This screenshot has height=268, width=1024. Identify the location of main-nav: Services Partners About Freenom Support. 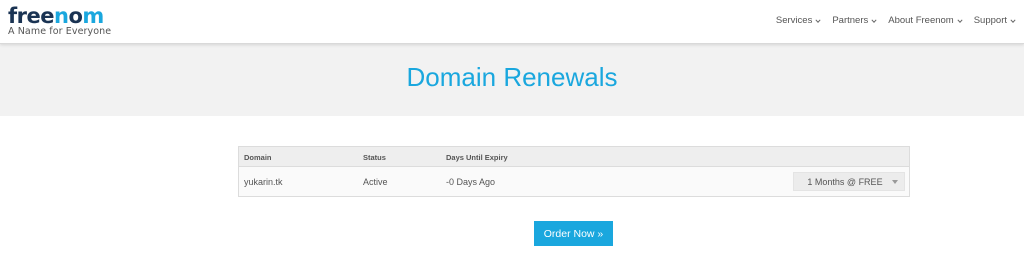
(896, 20).